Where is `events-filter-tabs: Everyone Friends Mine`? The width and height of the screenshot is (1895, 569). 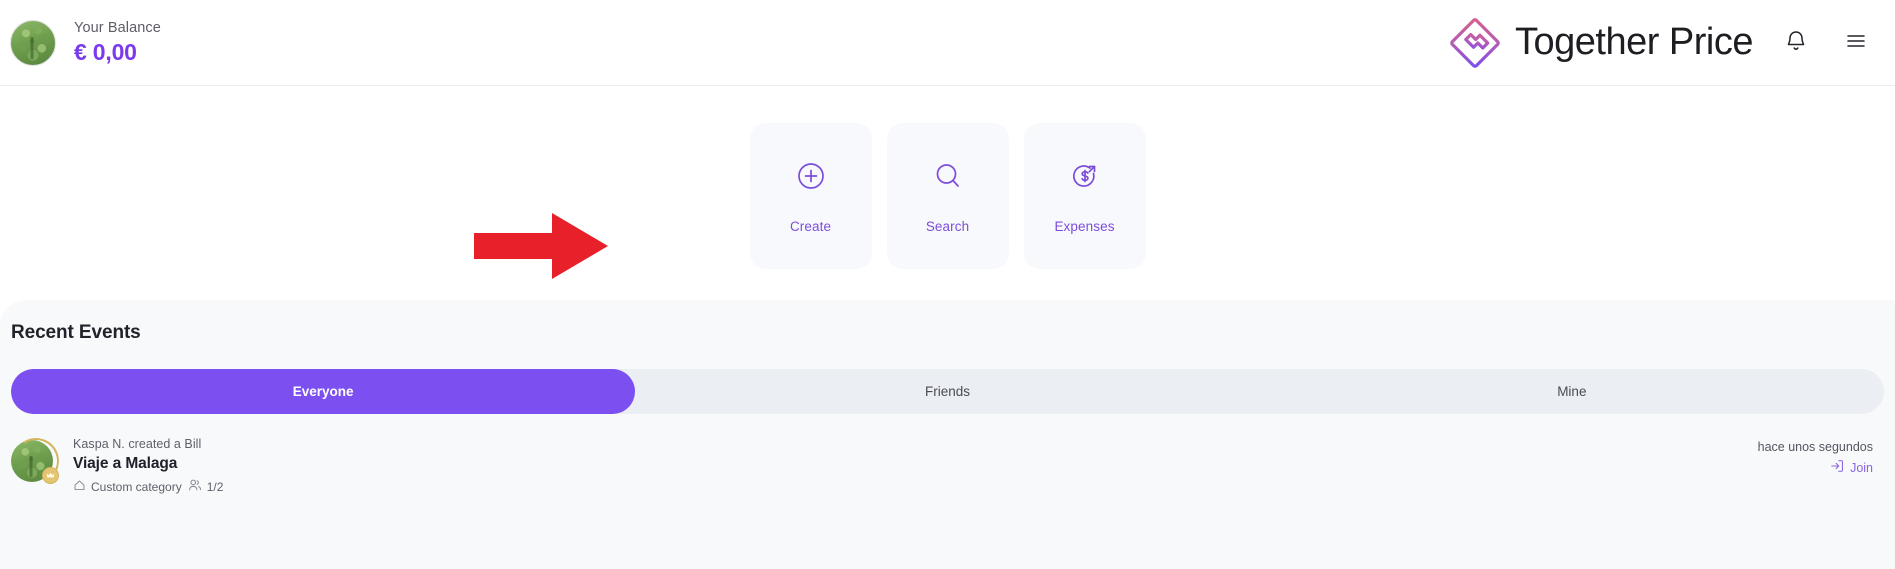 events-filter-tabs: Everyone Friends Mine is located at coordinates (947, 391).